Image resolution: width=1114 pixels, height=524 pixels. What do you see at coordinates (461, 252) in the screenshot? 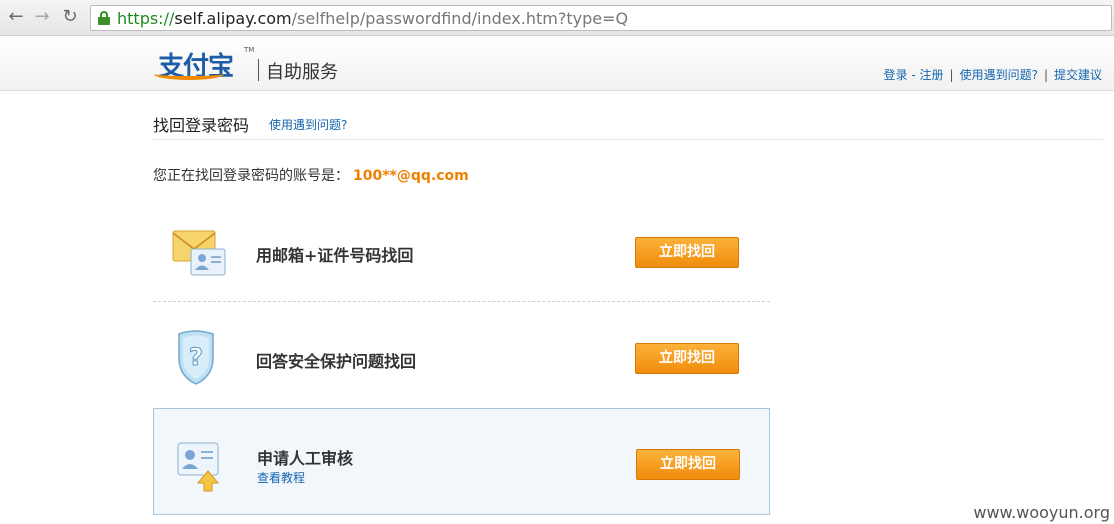
I see `option-email-id: 用邮箱+证件号码找回 立即找回` at bounding box center [461, 252].